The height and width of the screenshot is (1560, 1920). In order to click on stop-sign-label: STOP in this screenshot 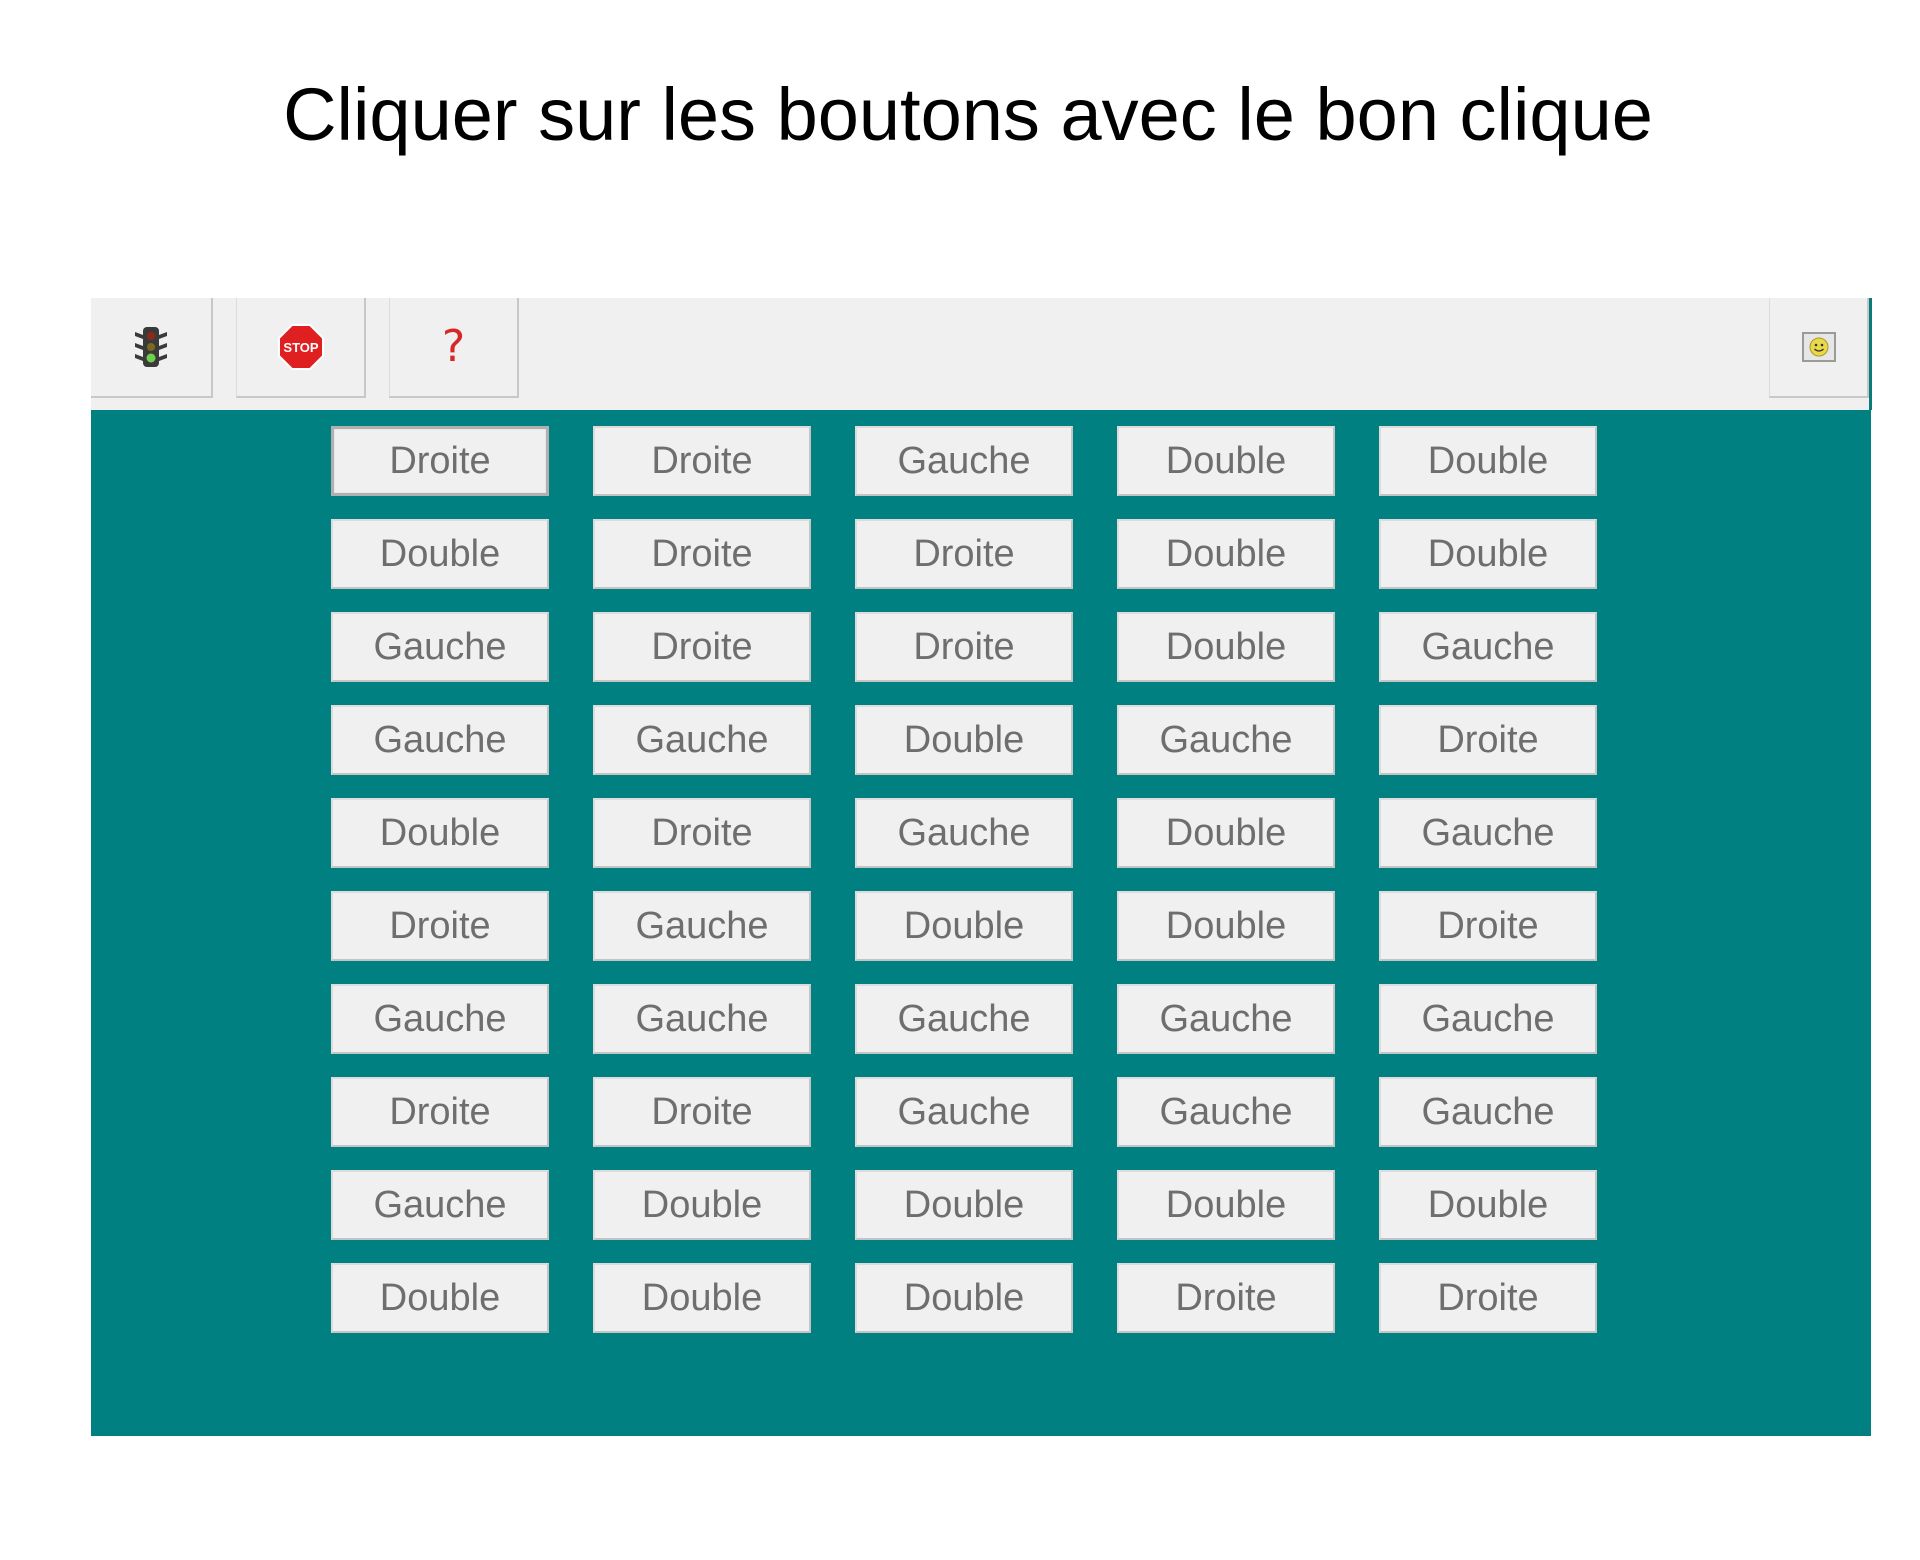, I will do `click(300, 347)`.